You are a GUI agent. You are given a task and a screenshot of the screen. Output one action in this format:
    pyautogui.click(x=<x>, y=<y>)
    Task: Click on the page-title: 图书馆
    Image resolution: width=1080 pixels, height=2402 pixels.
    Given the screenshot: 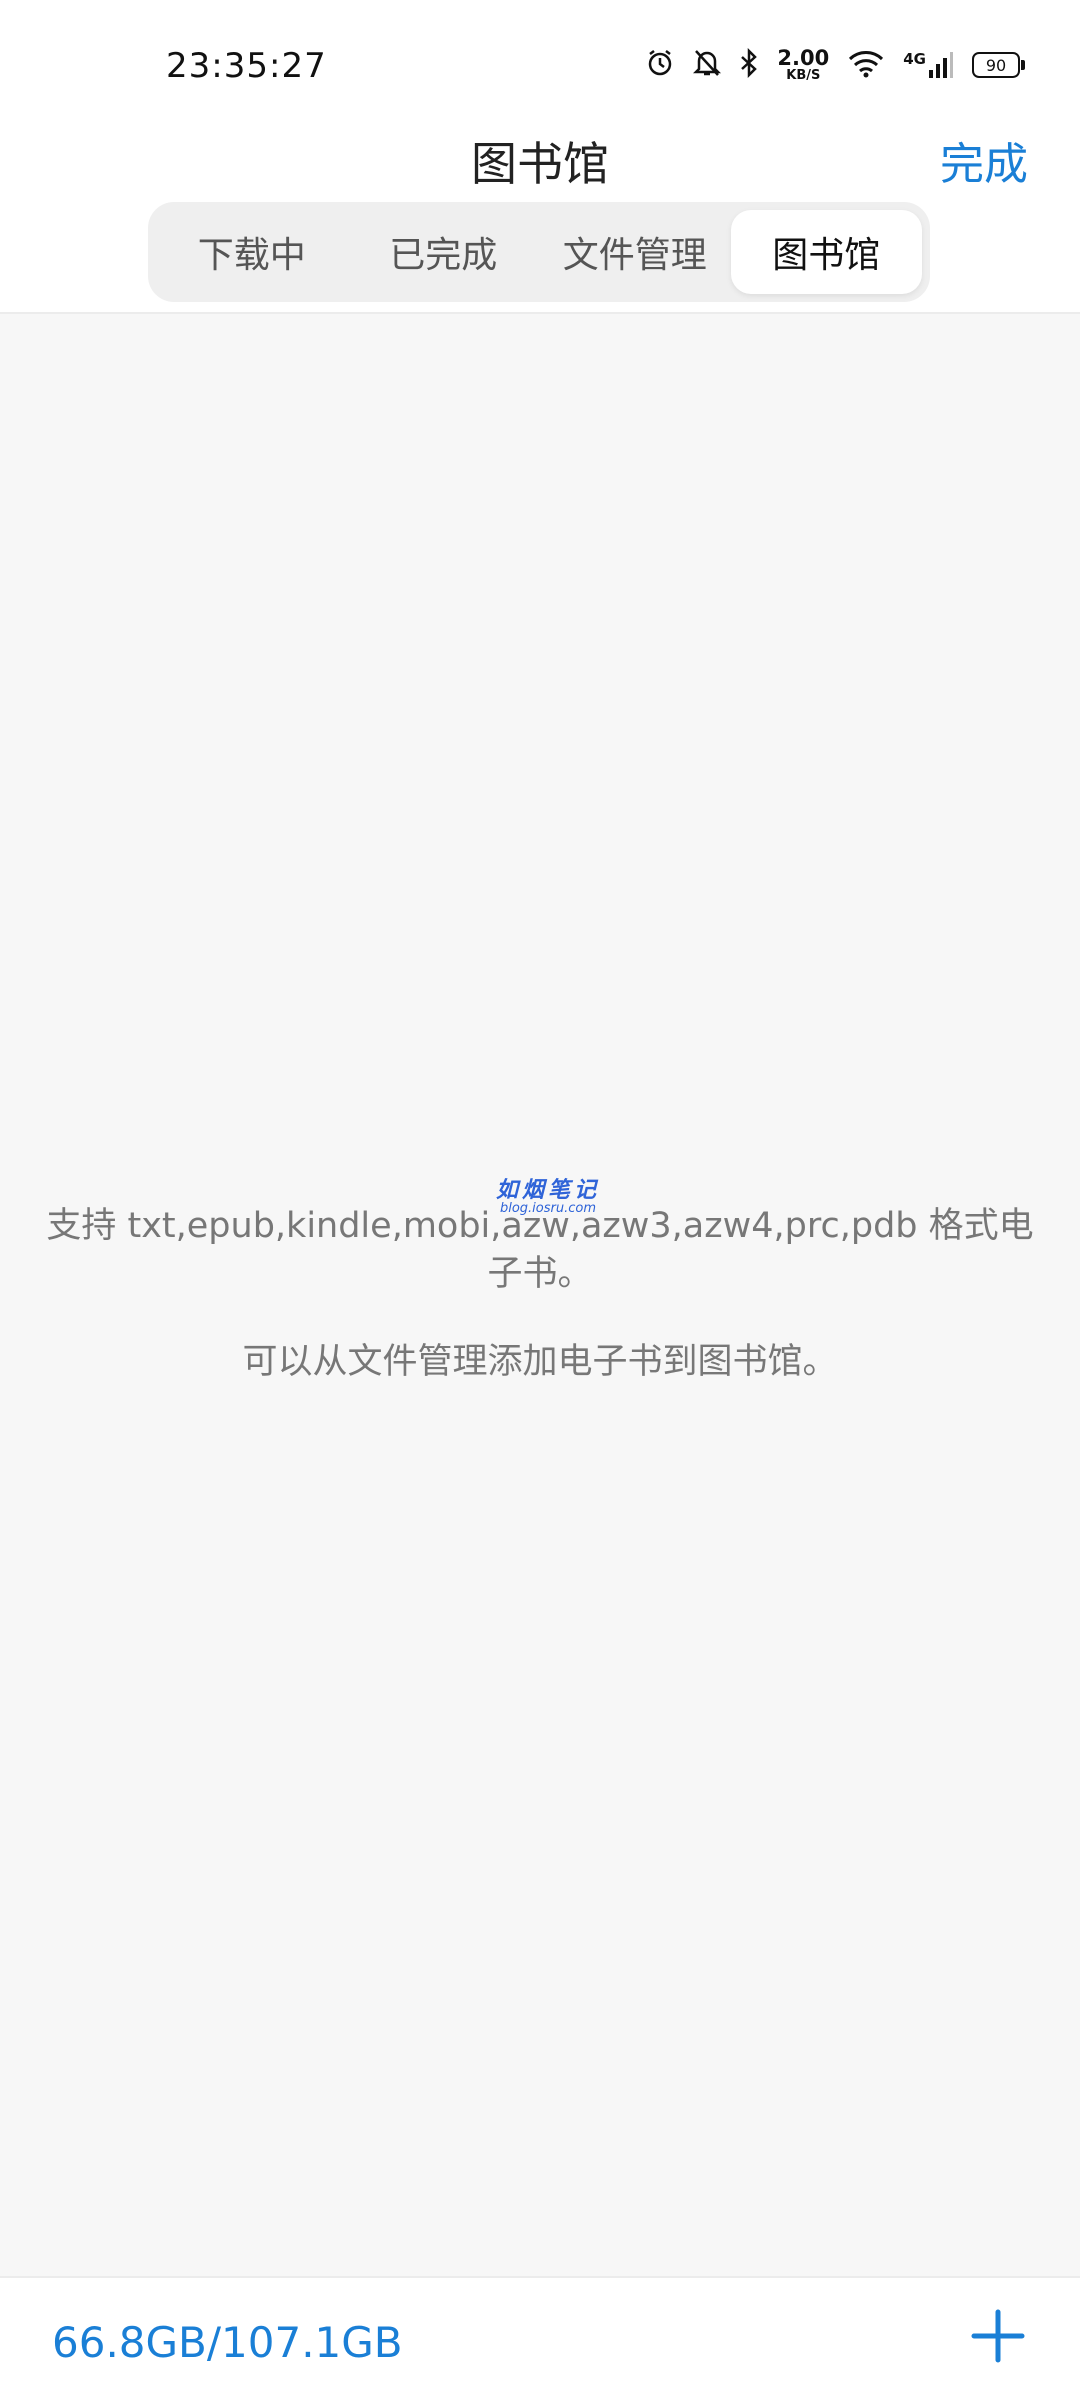 What is the action you would take?
    pyautogui.click(x=540, y=164)
    